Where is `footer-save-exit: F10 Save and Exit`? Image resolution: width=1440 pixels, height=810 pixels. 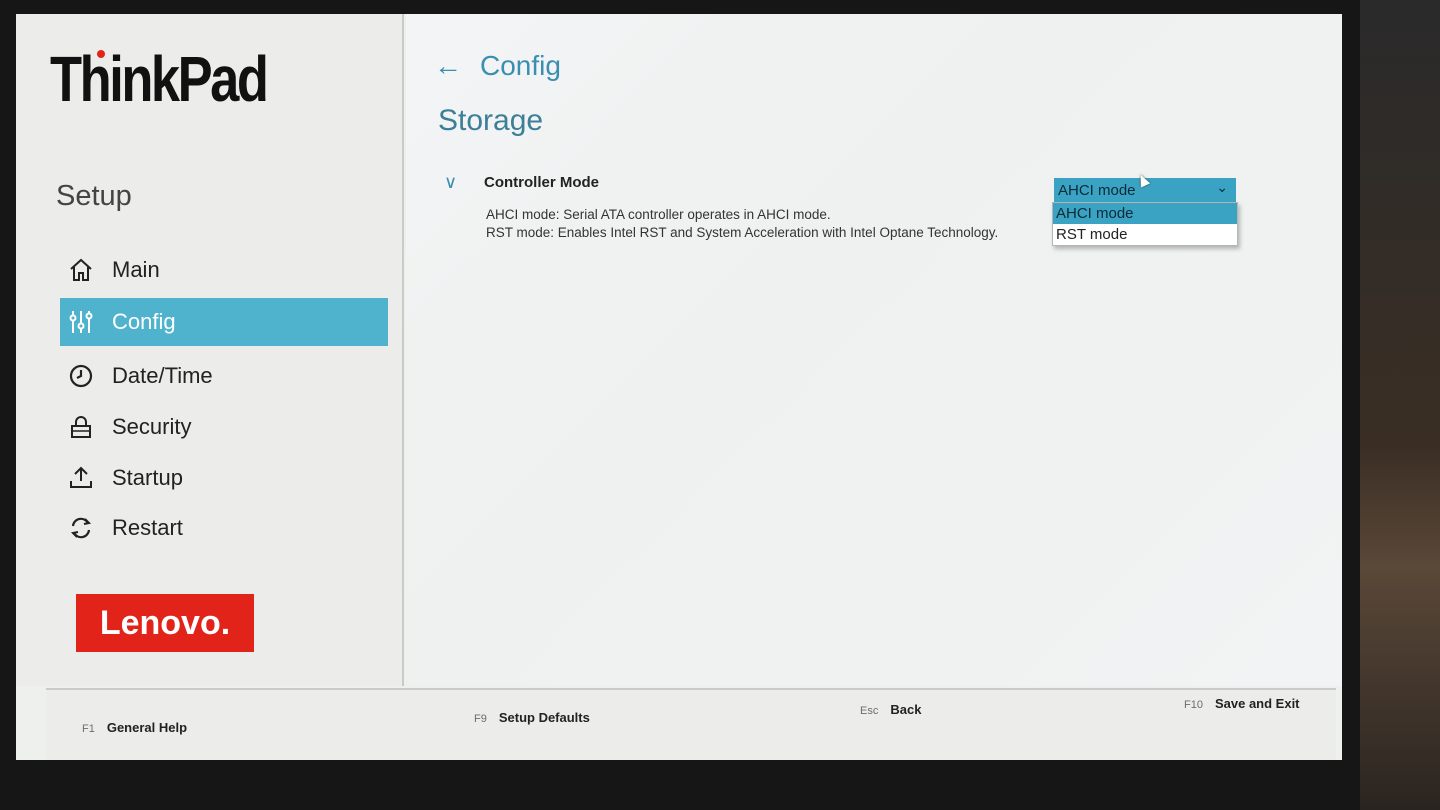
footer-save-exit: F10 Save and Exit is located at coordinates (1242, 703).